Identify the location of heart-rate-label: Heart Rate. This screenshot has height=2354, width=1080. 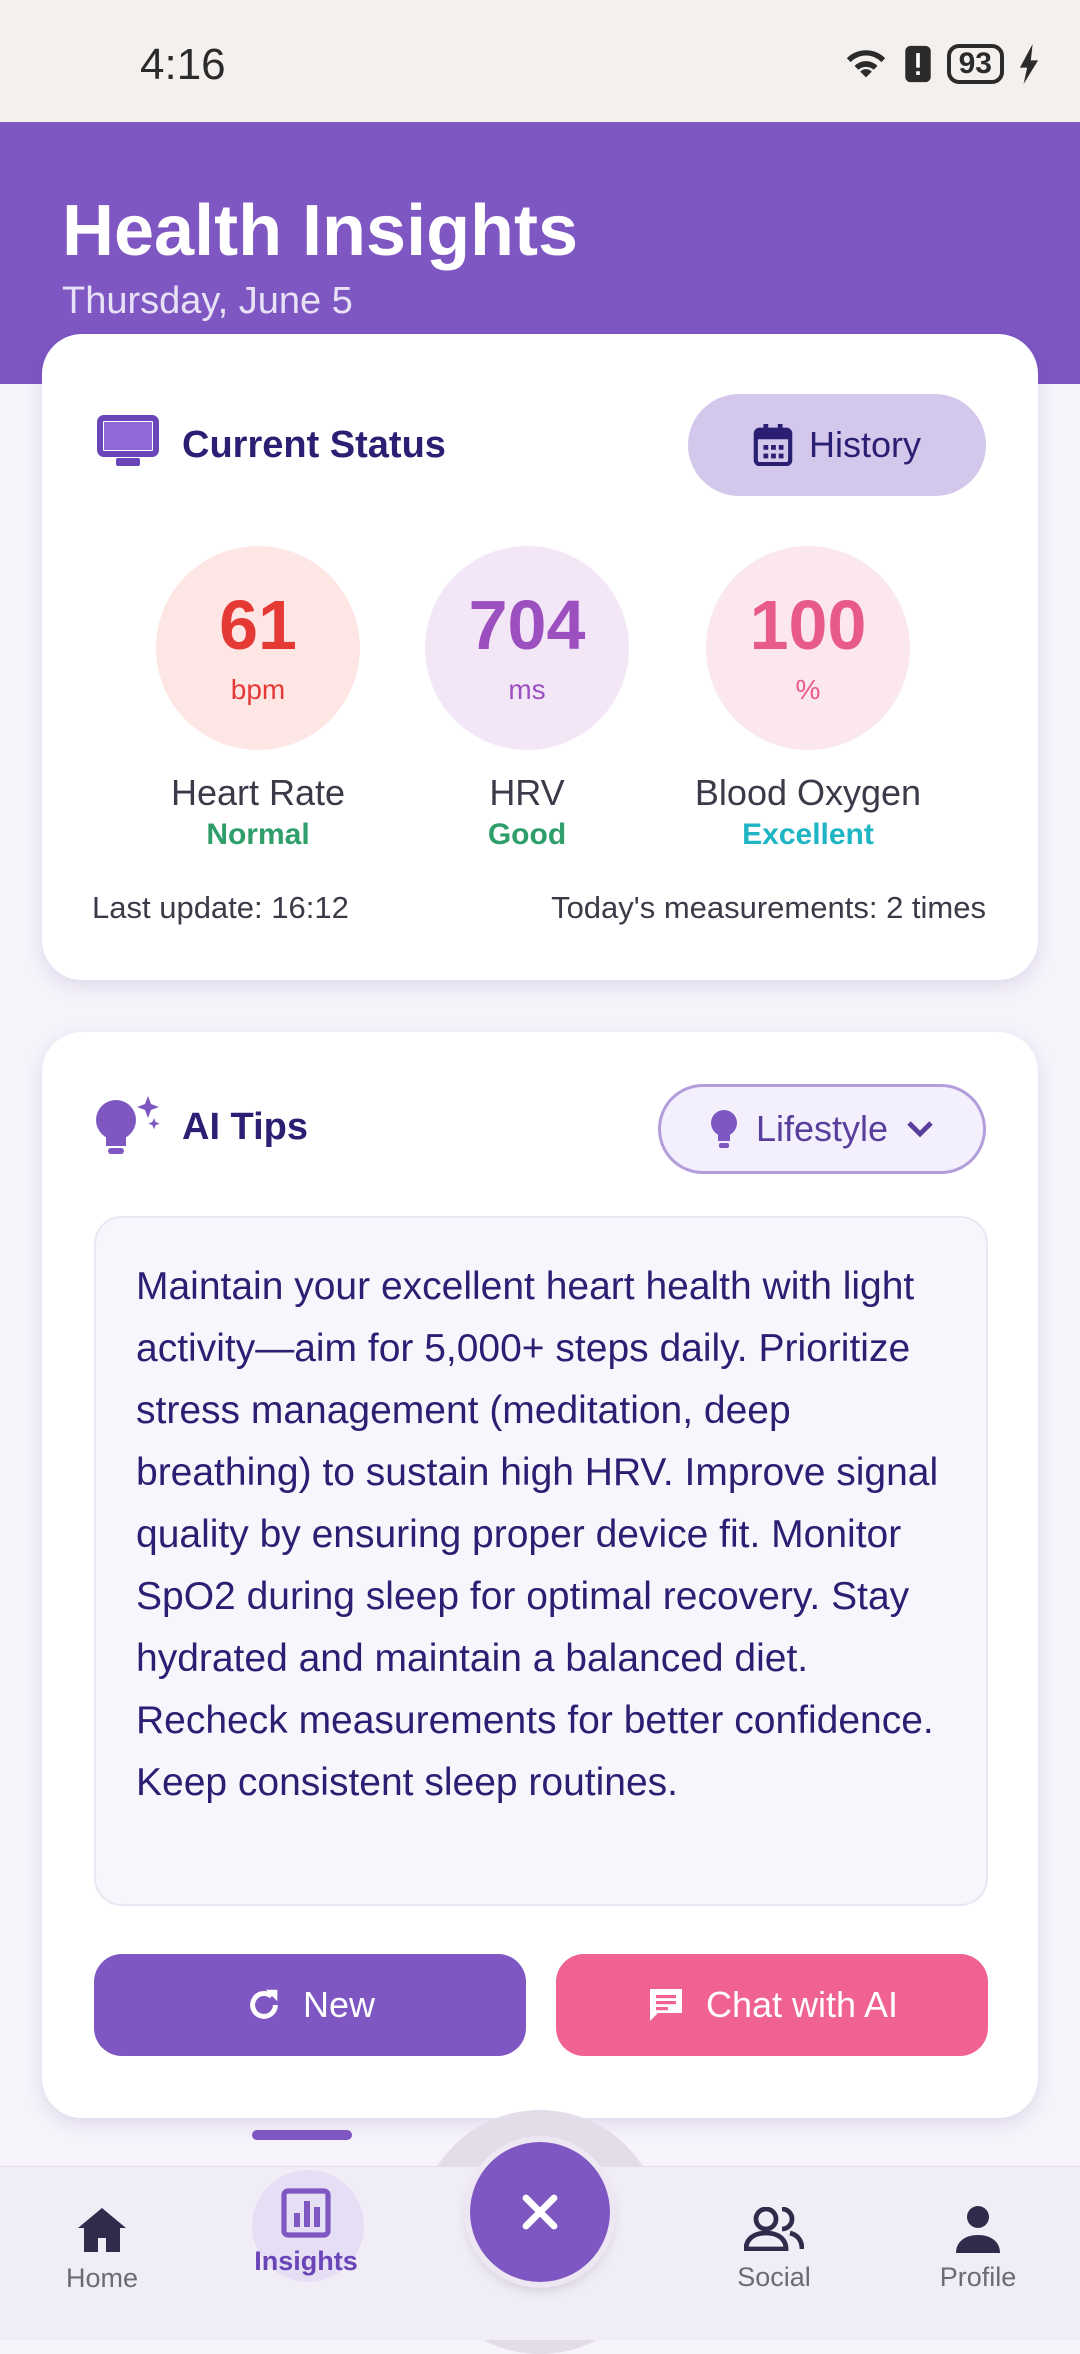
(258, 792).